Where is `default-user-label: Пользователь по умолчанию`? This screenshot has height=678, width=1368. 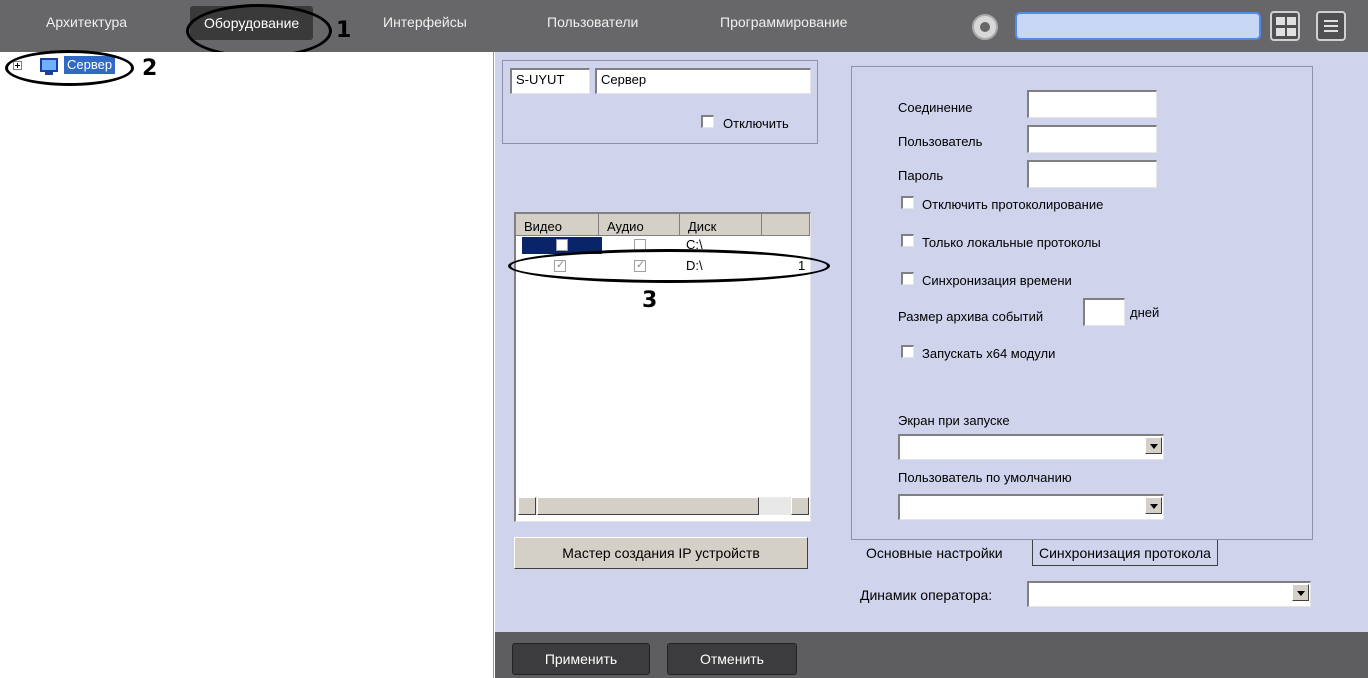 default-user-label: Пользователь по умолчанию is located at coordinates (985, 477).